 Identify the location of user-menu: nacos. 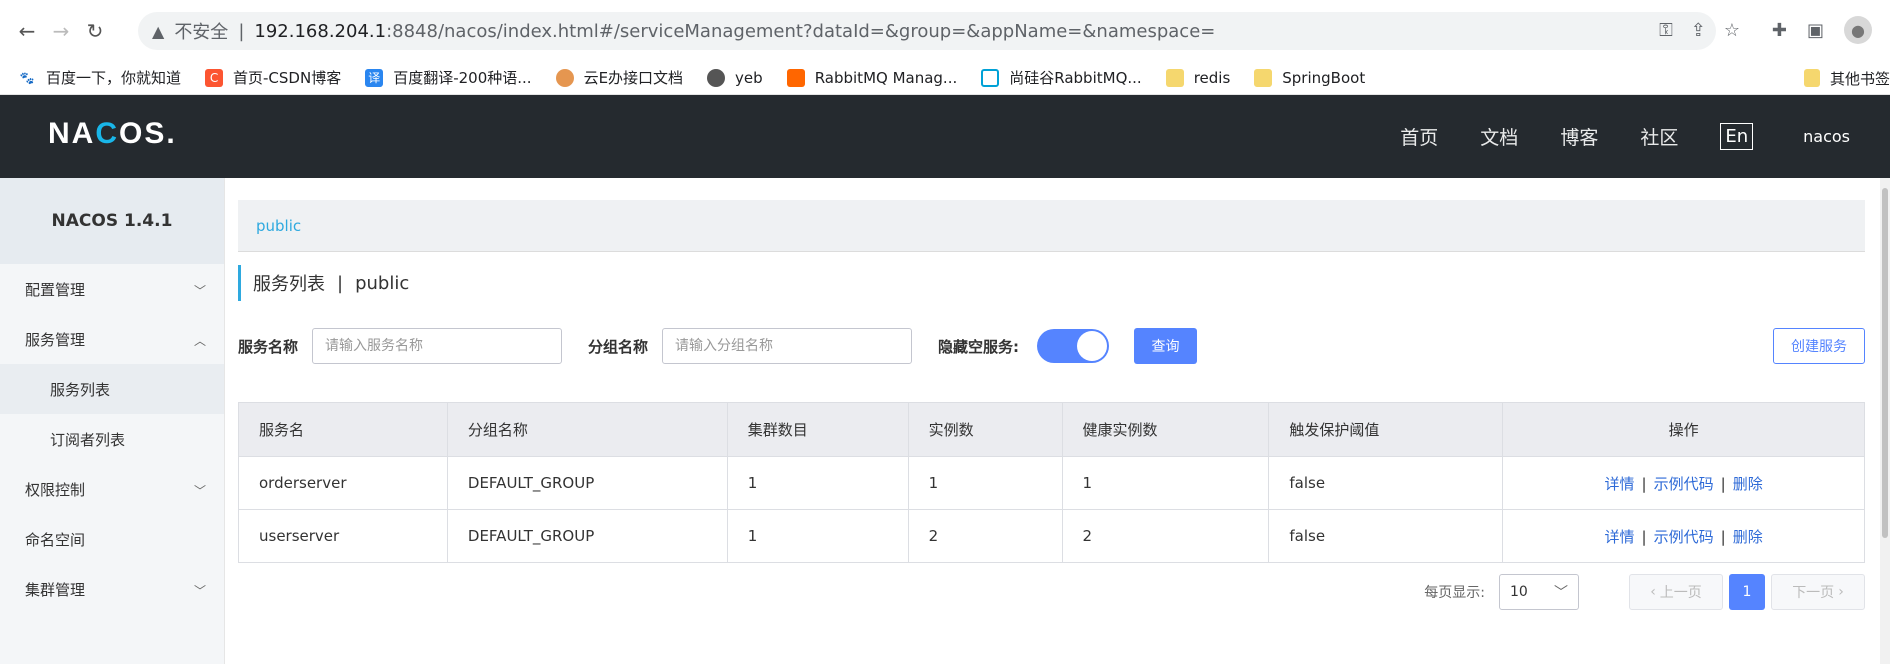
(1826, 136).